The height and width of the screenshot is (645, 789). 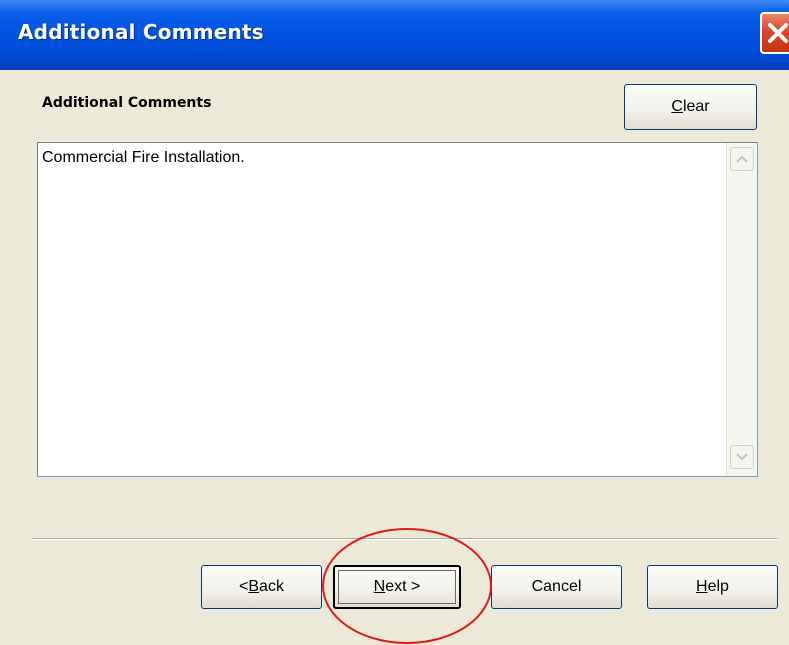 I want to click on clear-mnemonic: C, so click(x=677, y=106).